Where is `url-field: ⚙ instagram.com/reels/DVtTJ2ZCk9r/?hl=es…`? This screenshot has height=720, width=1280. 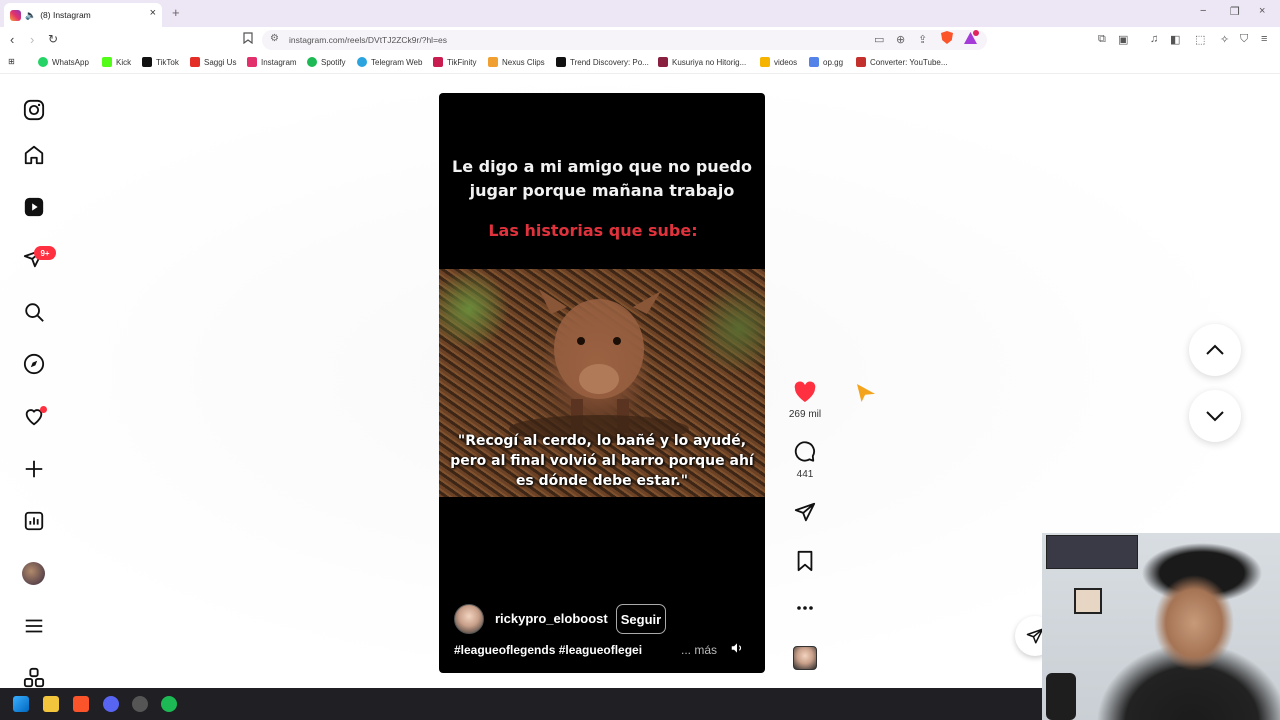
url-field: ⚙ instagram.com/reels/DVtTJ2ZCk9r/?hl=es… is located at coordinates (624, 40).